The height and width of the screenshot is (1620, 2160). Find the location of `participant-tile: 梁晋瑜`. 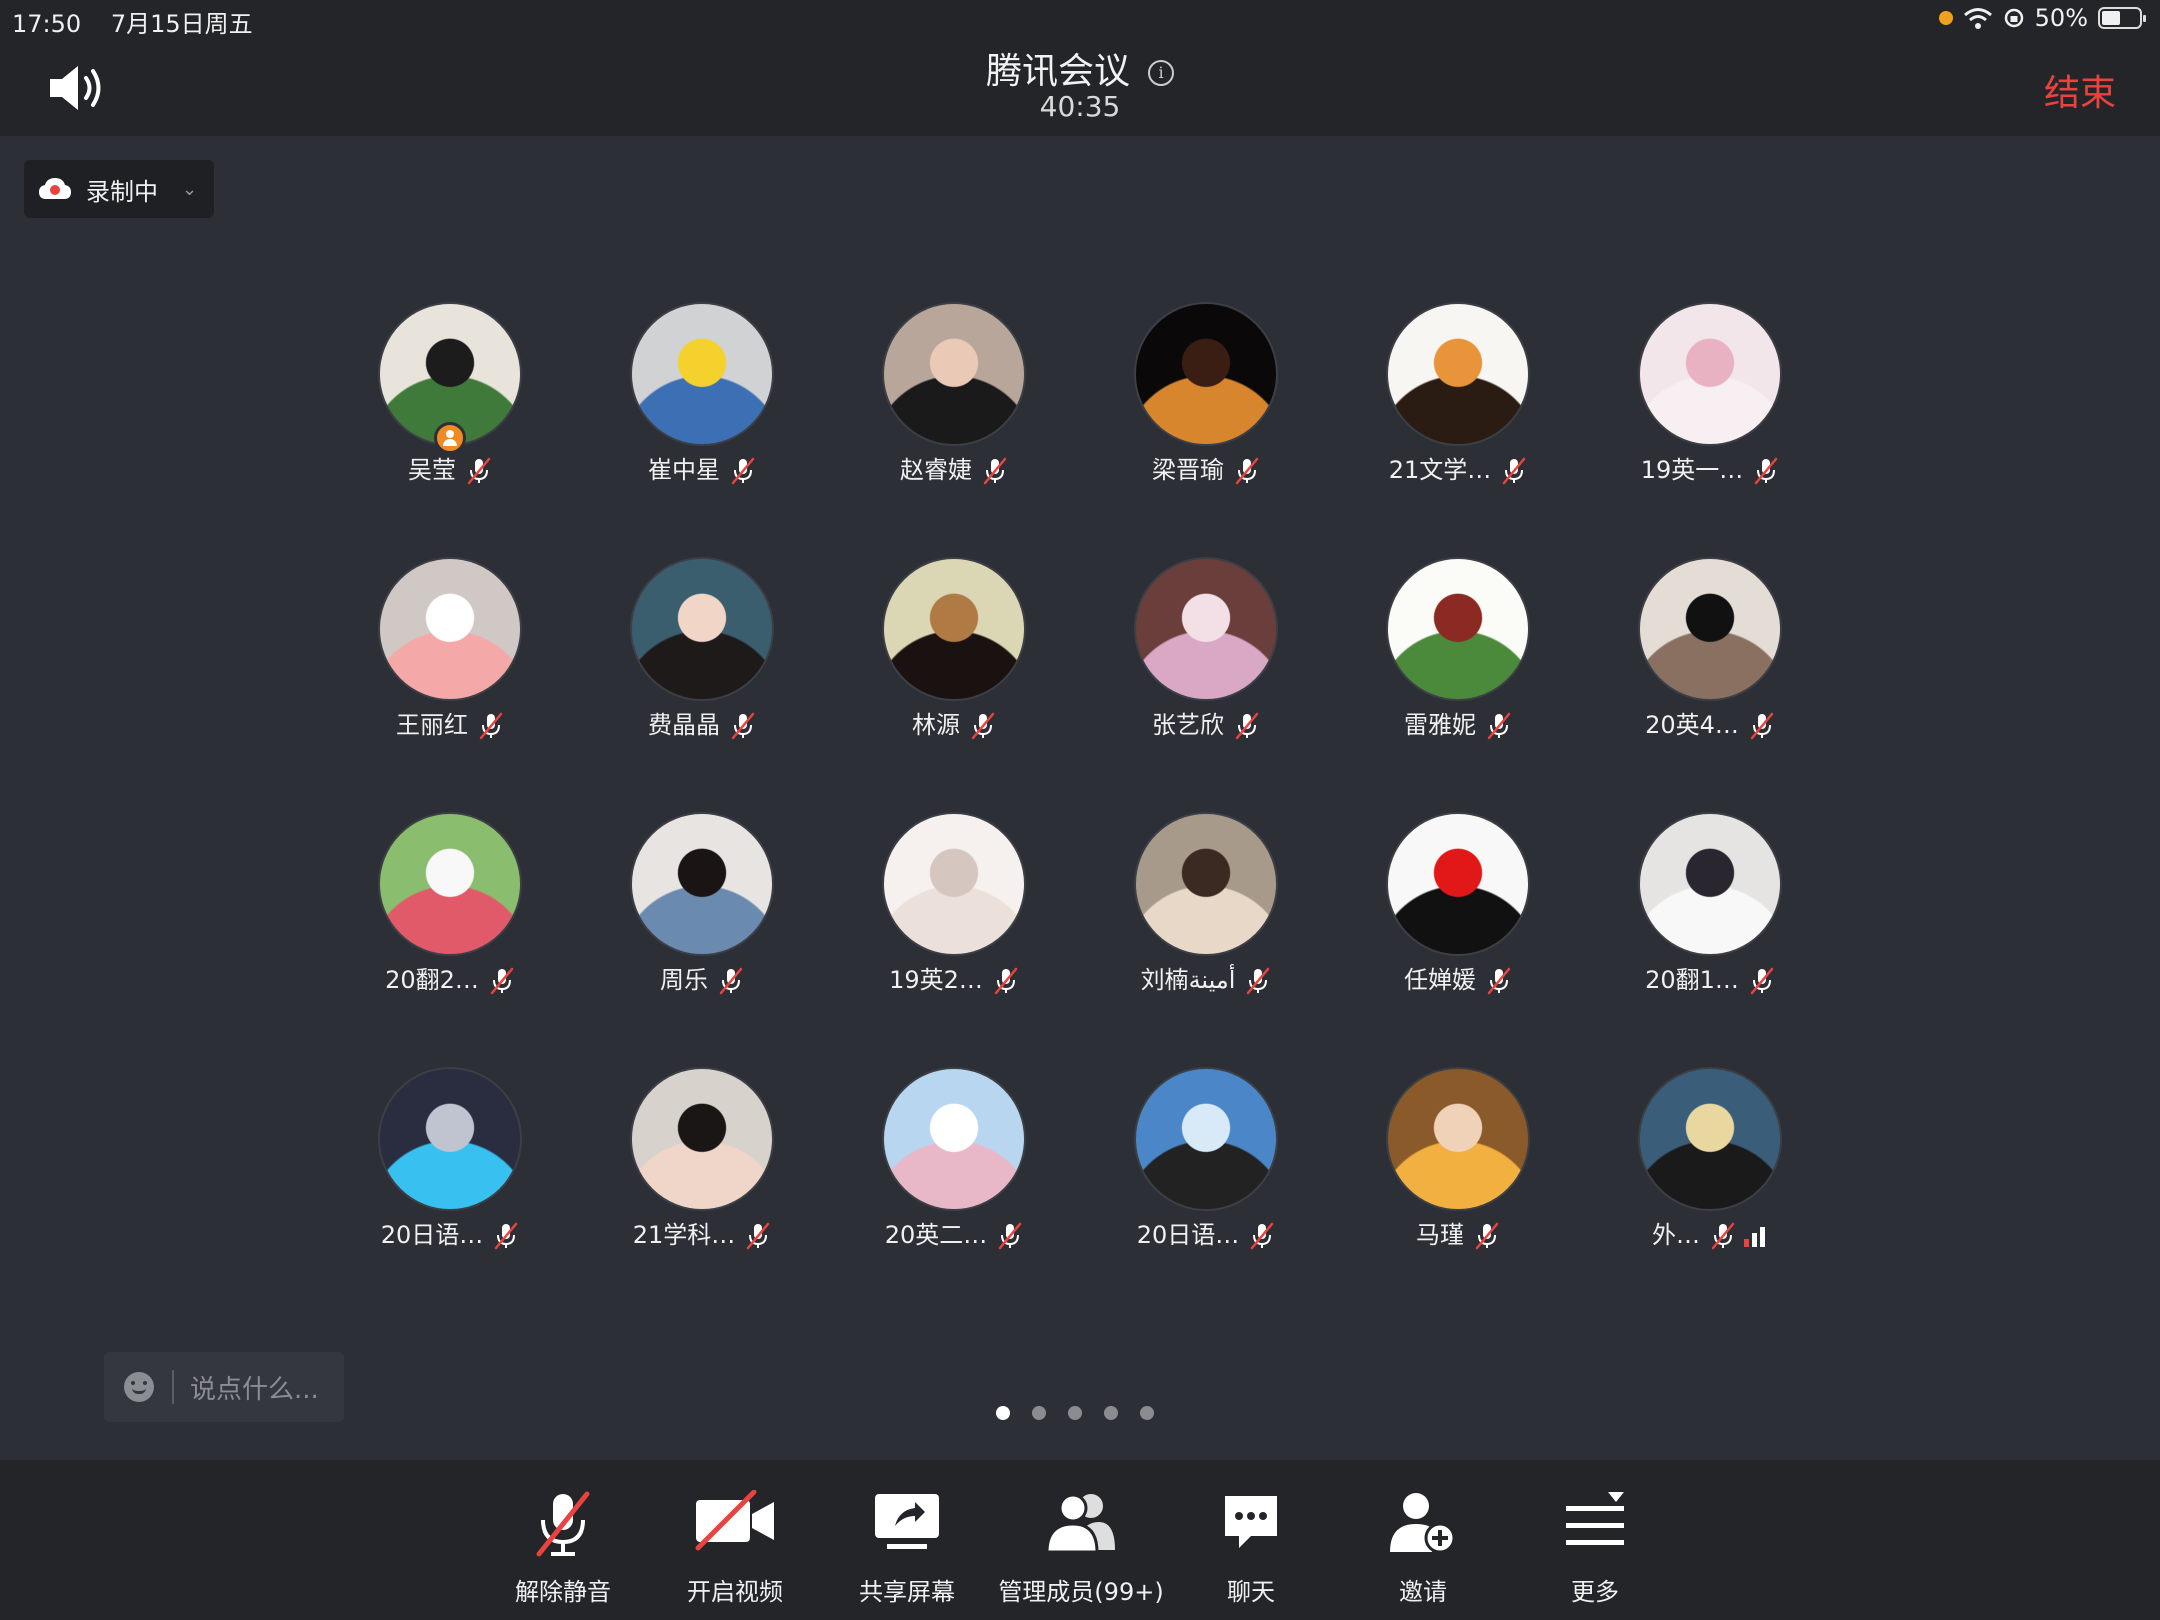

participant-tile: 梁晋瑜 is located at coordinates (1206, 402).